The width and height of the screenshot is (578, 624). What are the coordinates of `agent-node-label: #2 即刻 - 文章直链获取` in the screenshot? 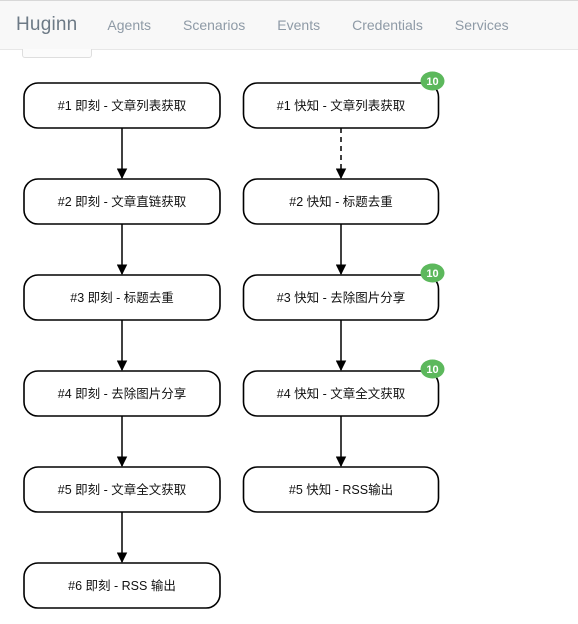 It's located at (122, 201).